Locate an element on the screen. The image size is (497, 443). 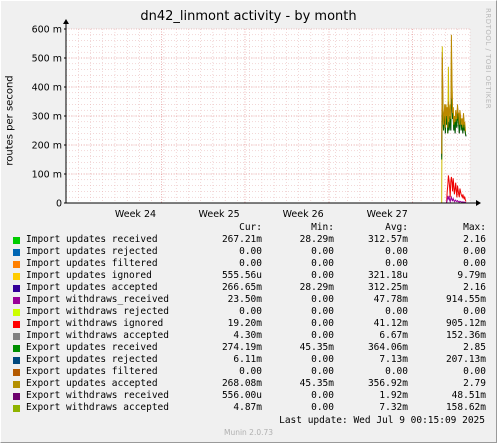
legend-cur: 556.00u is located at coordinates (241, 395).